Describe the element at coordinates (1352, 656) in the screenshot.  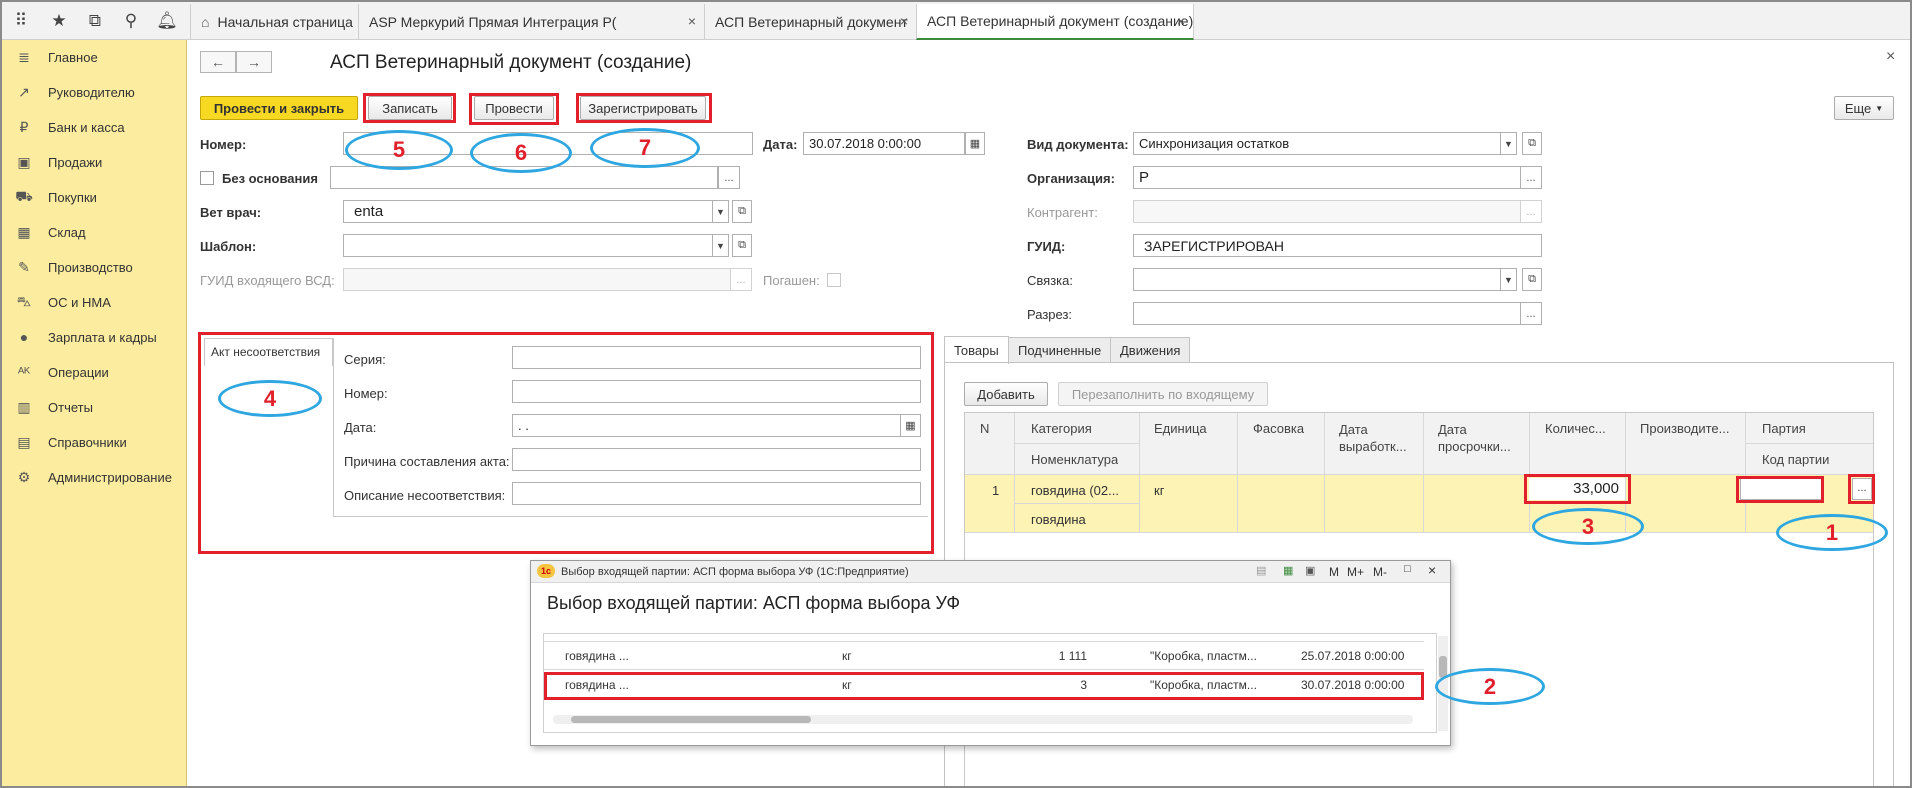
I see `dialog-row-date: 25.07.2018 0:00:00` at that location.